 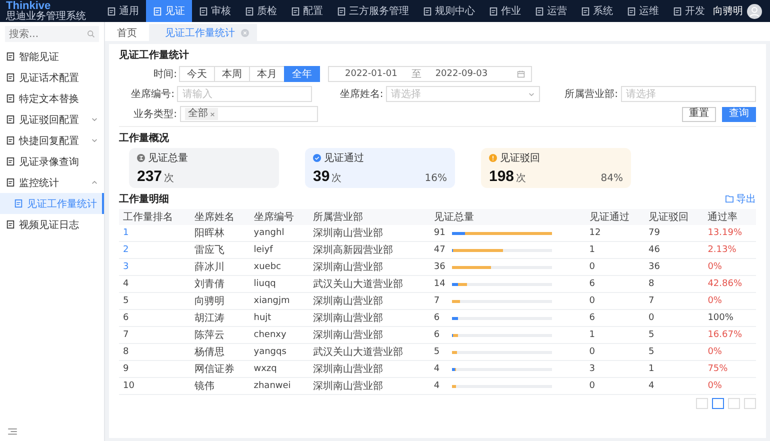 What do you see at coordinates (52, 161) in the screenshot?
I see `sidebar-item: 见证录像查询` at bounding box center [52, 161].